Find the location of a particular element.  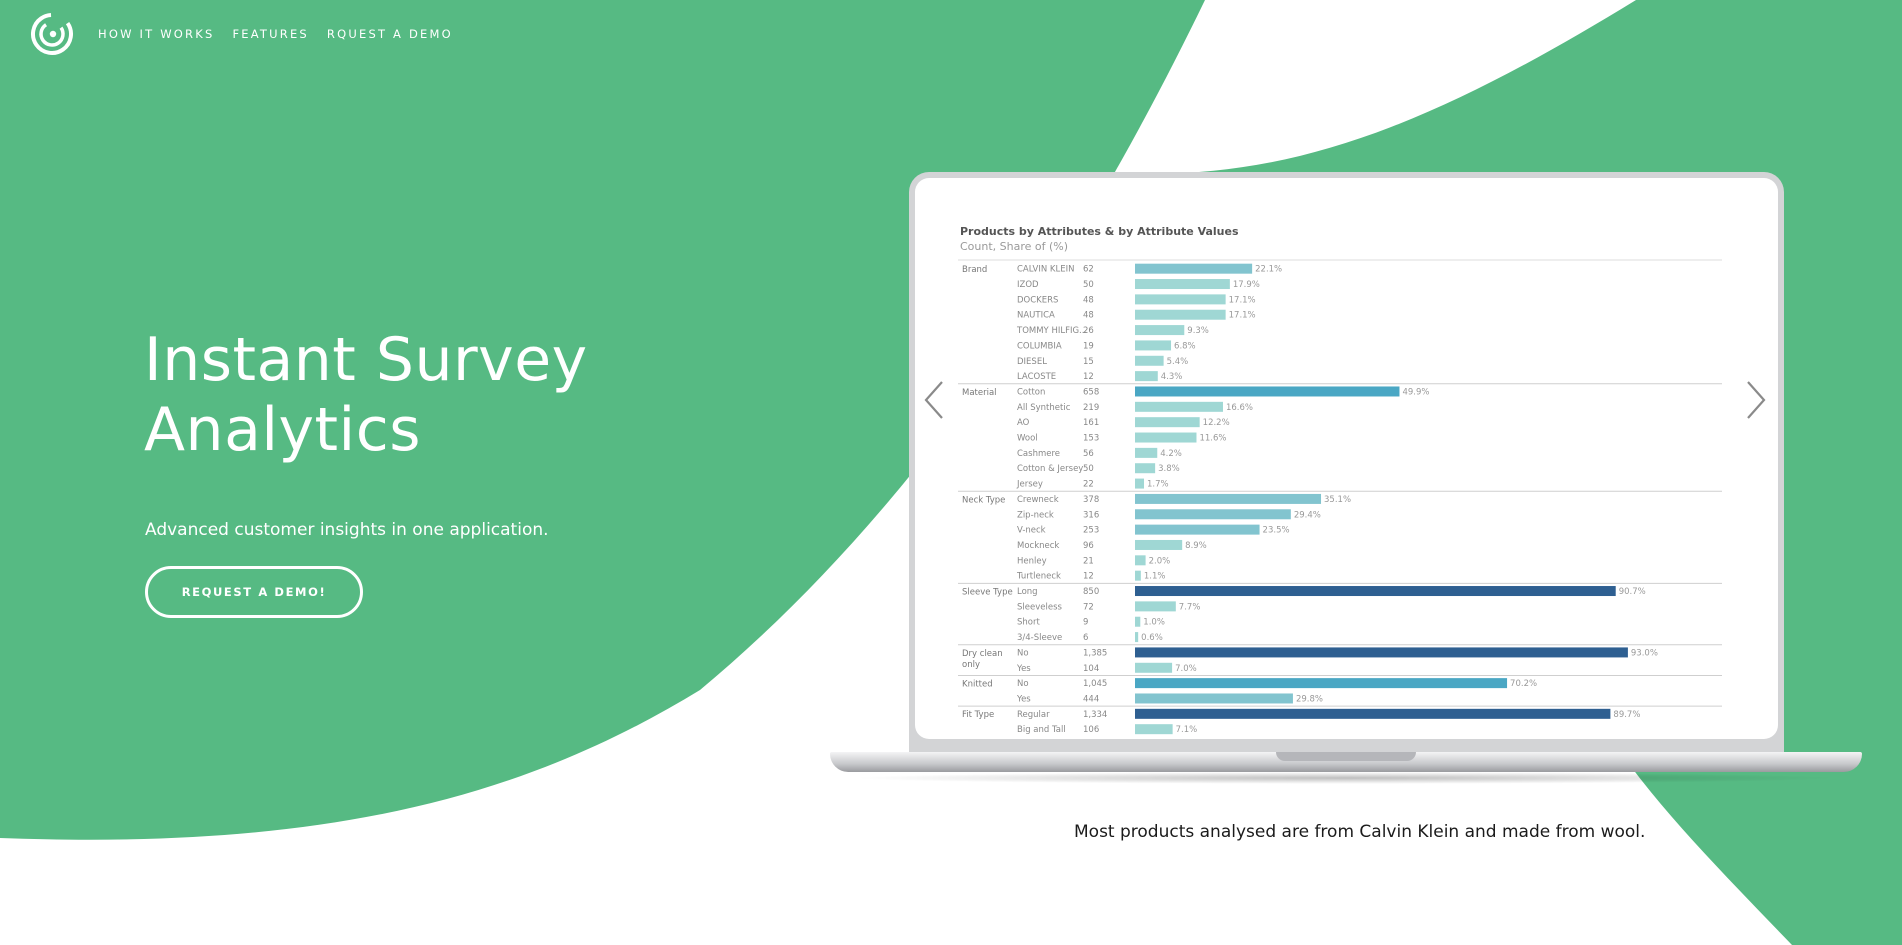

row-label: Mockneck is located at coordinates (1038, 546).